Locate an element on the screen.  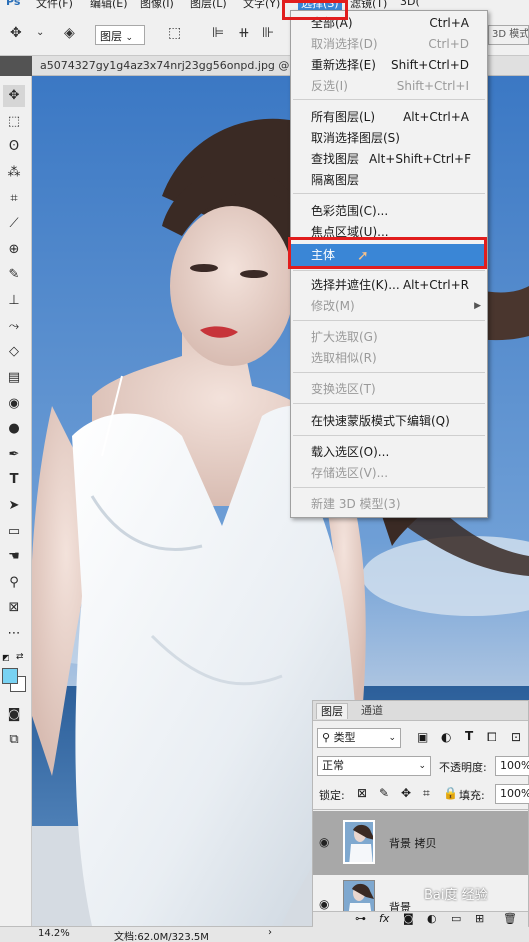
submenu-arrow-icon: ▶ is located at coordinates (477, 306).